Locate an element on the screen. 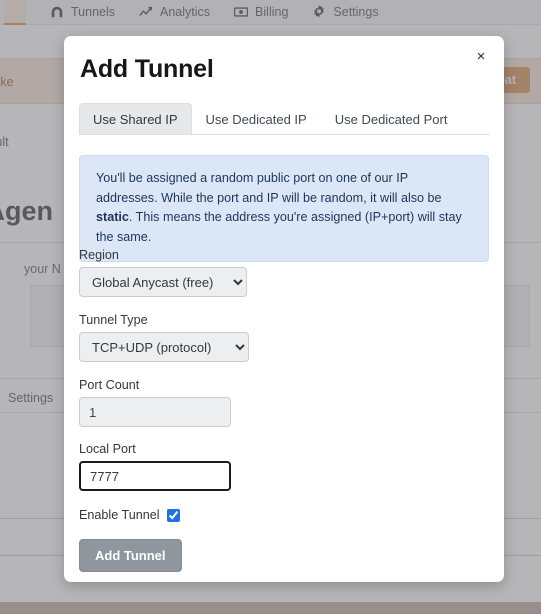  add-tunnel-submit-button: Add Tunnel is located at coordinates (130, 555).